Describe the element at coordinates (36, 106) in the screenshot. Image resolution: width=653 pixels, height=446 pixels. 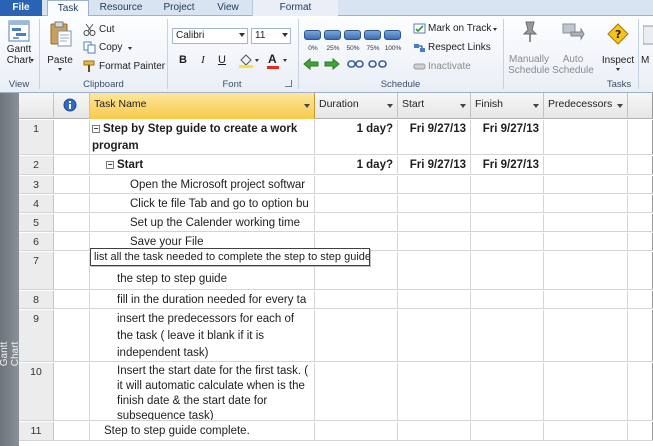
I see `select-all-corner` at that location.